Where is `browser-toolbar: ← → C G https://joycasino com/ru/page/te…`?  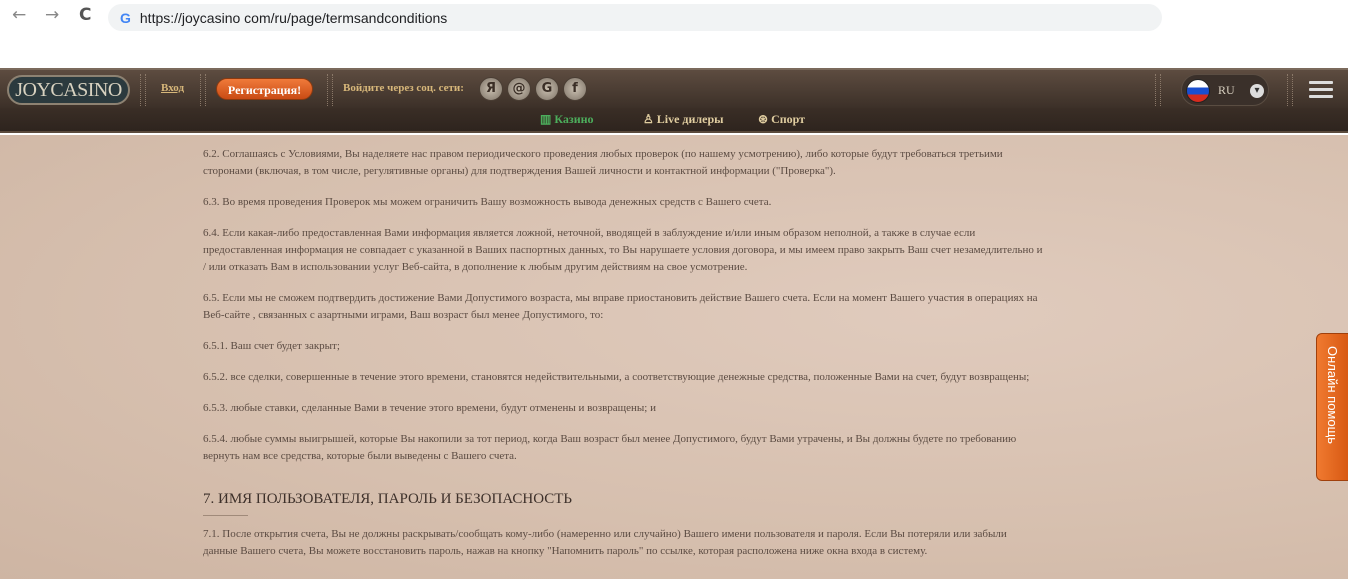 browser-toolbar: ← → C G https://joycasino com/ru/page/te… is located at coordinates (674, 34).